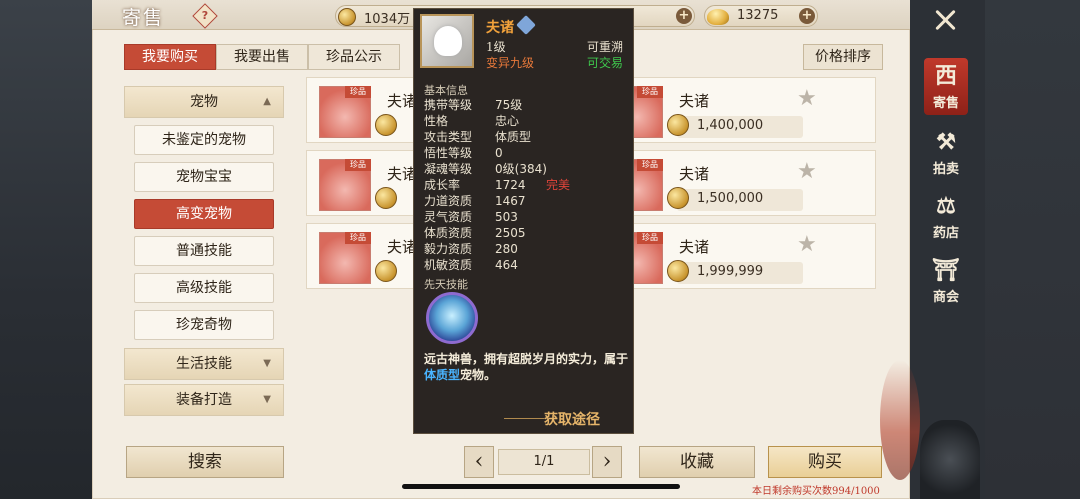  Describe the element at coordinates (479, 462) in the screenshot. I see `prev-page-button: ‹` at that location.